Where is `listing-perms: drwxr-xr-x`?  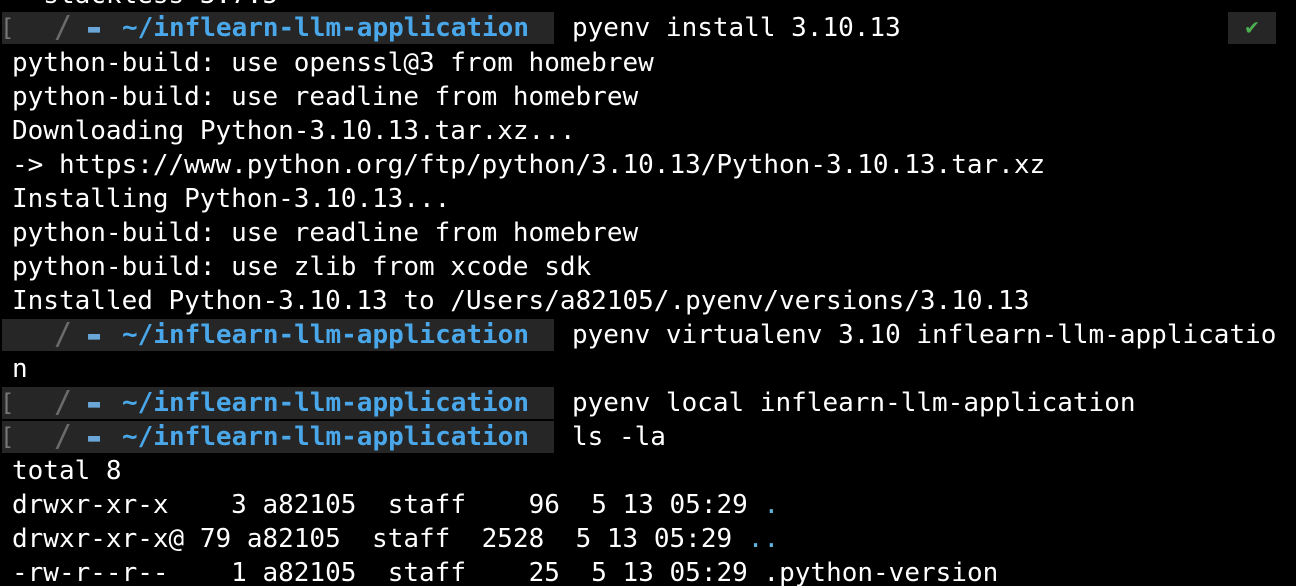
listing-perms: drwxr-xr-x is located at coordinates (106, 505).